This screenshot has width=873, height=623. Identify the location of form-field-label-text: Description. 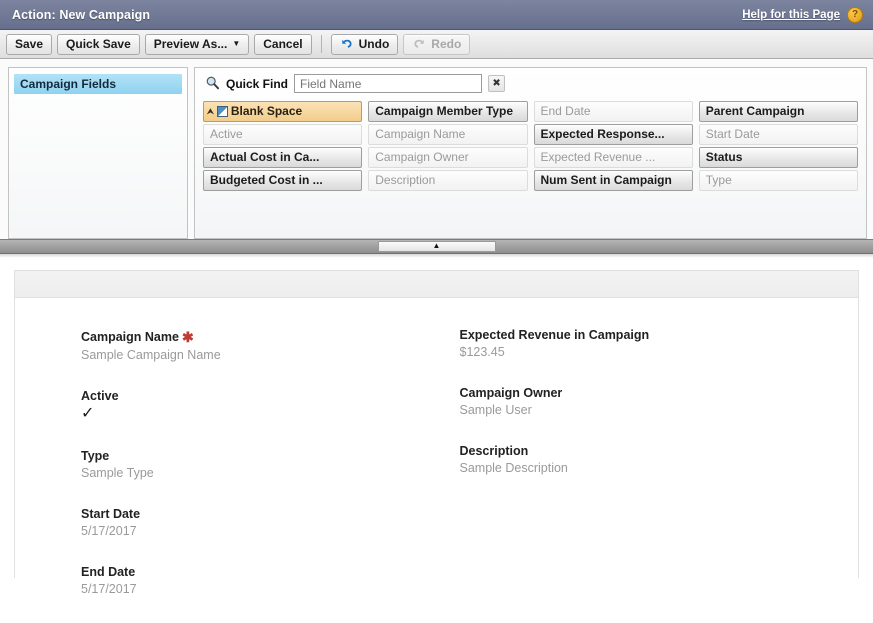
(494, 451).